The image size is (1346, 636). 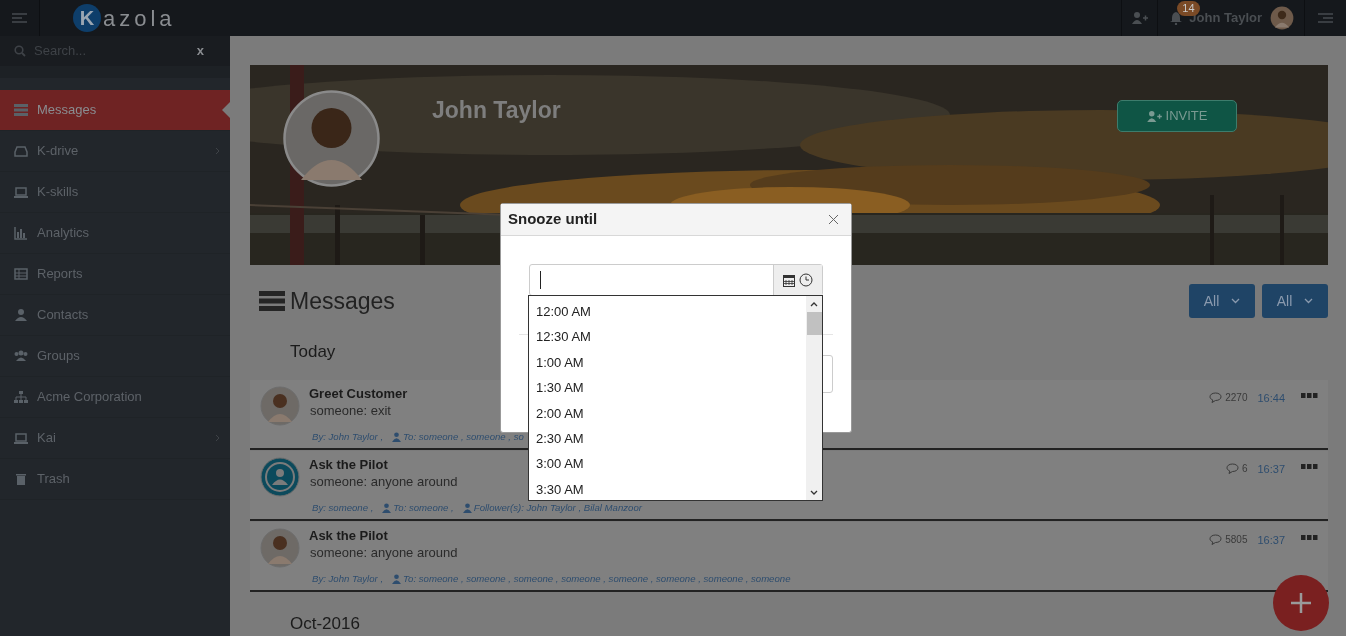 What do you see at coordinates (313, 352) in the screenshot?
I see `date-group-label: Today` at bounding box center [313, 352].